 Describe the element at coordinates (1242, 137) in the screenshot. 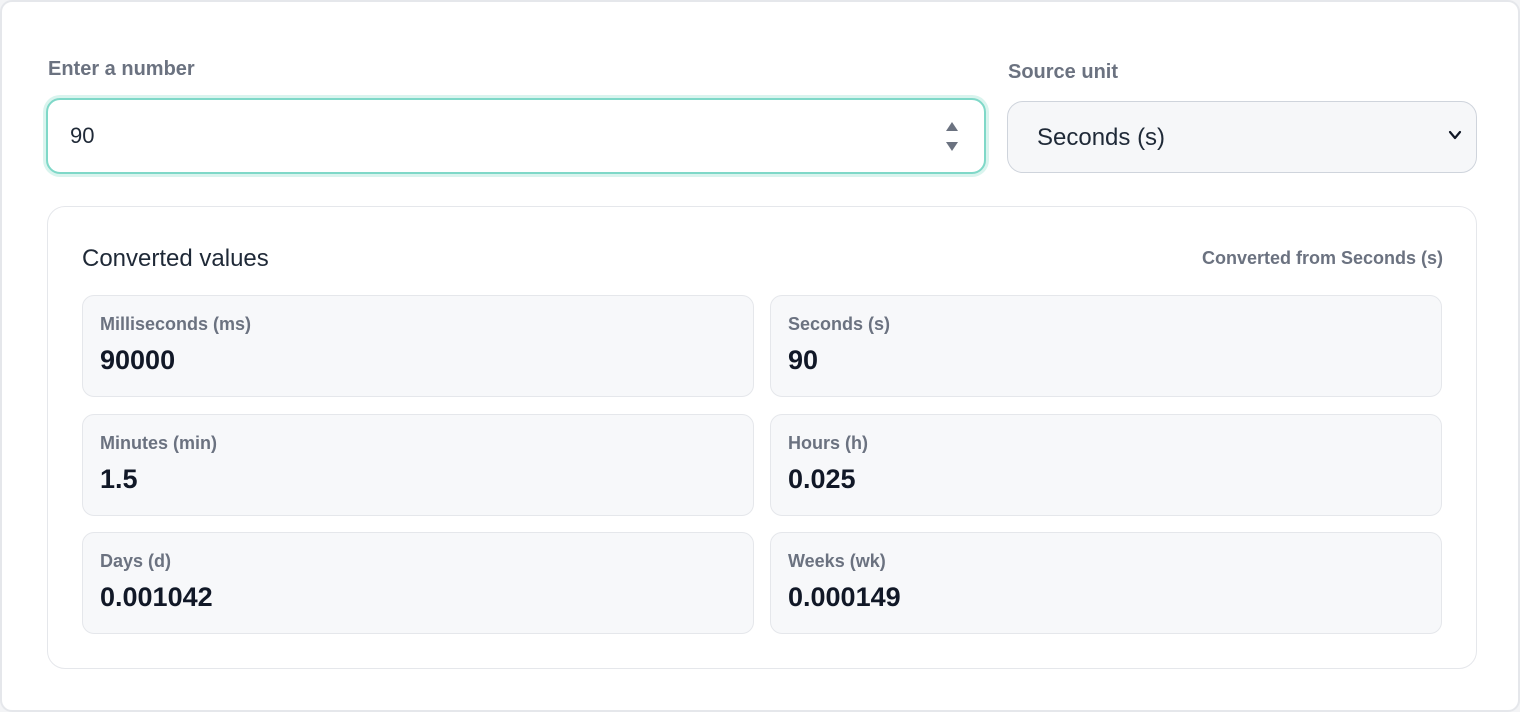

I see `source-unit-select: Seconds (s)` at that location.